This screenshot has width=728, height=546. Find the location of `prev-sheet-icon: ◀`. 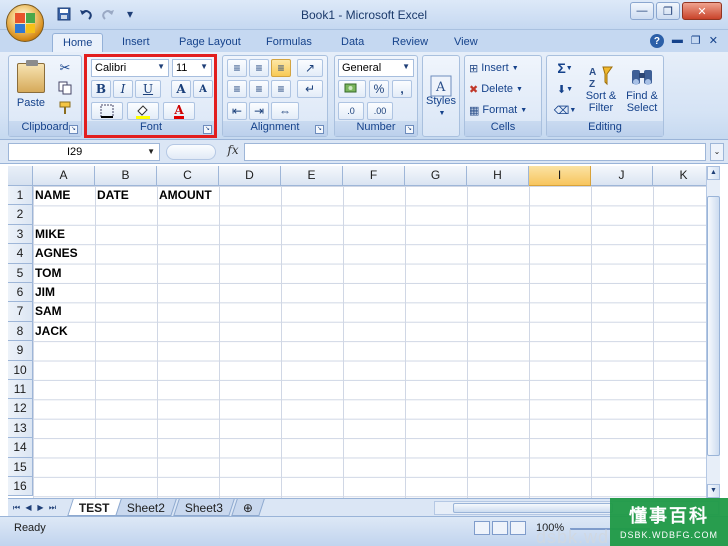

prev-sheet-icon: ◀ is located at coordinates (28, 508).